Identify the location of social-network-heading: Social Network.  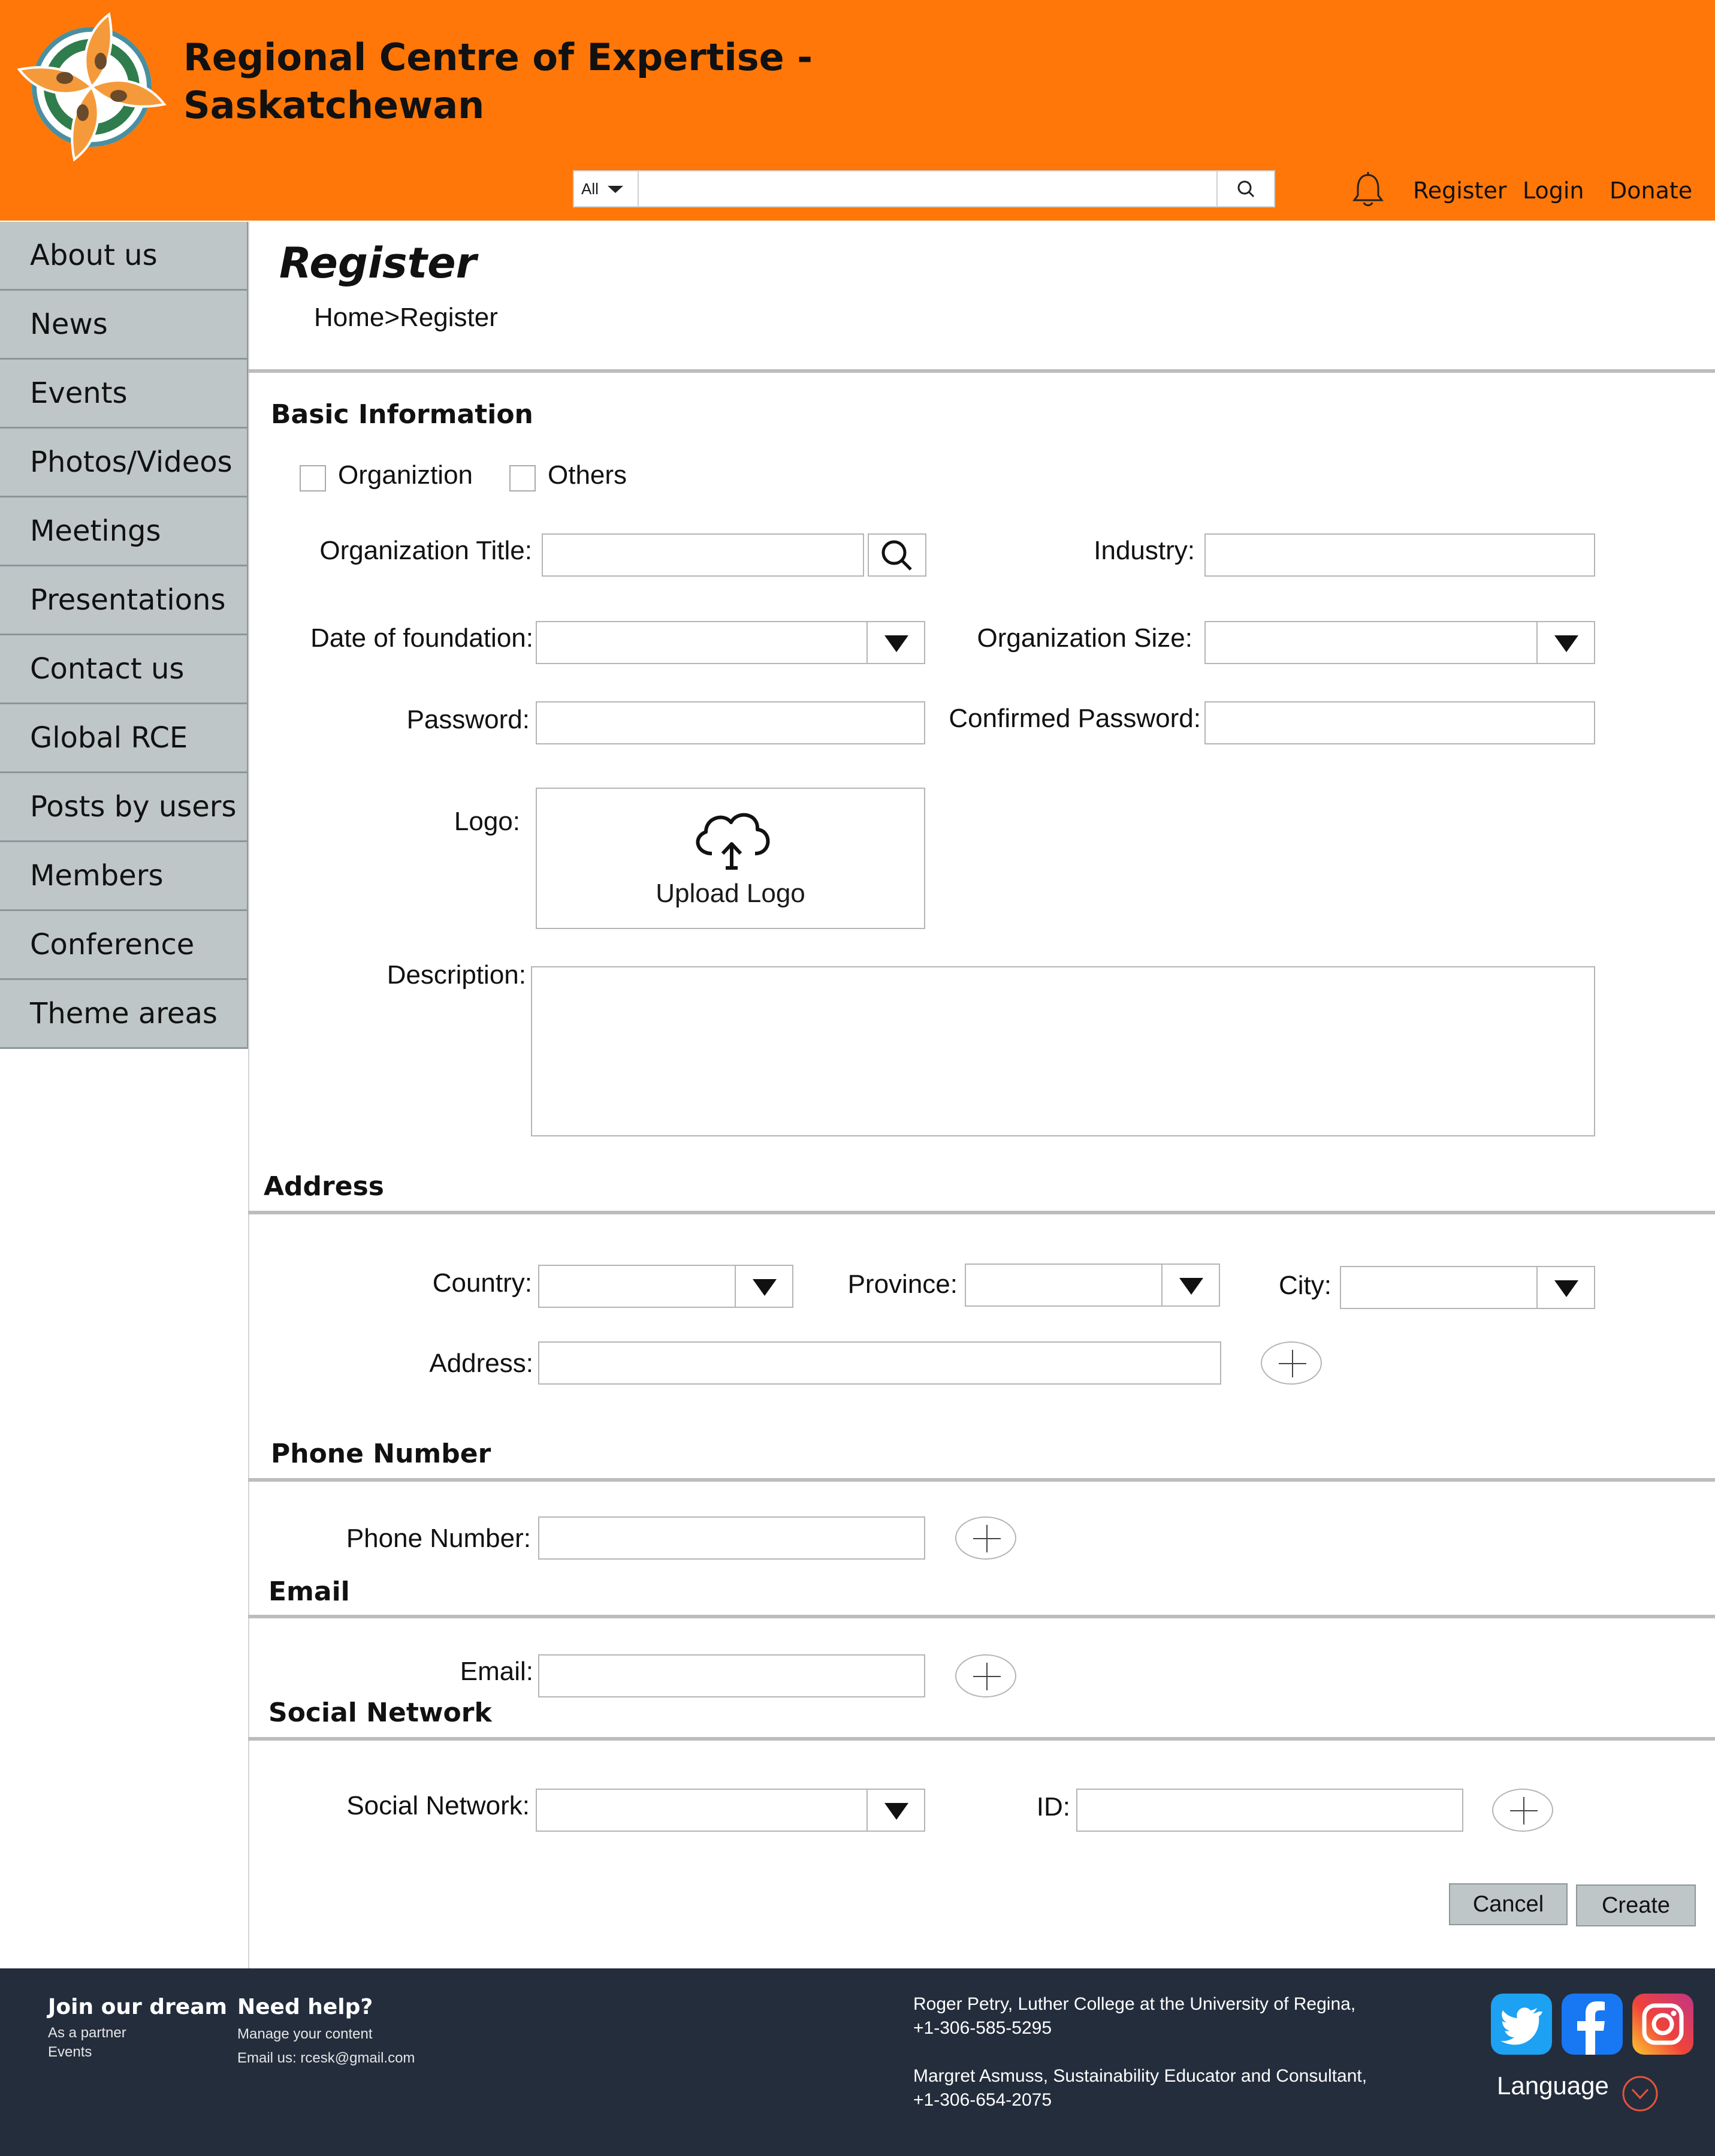
(380, 1712).